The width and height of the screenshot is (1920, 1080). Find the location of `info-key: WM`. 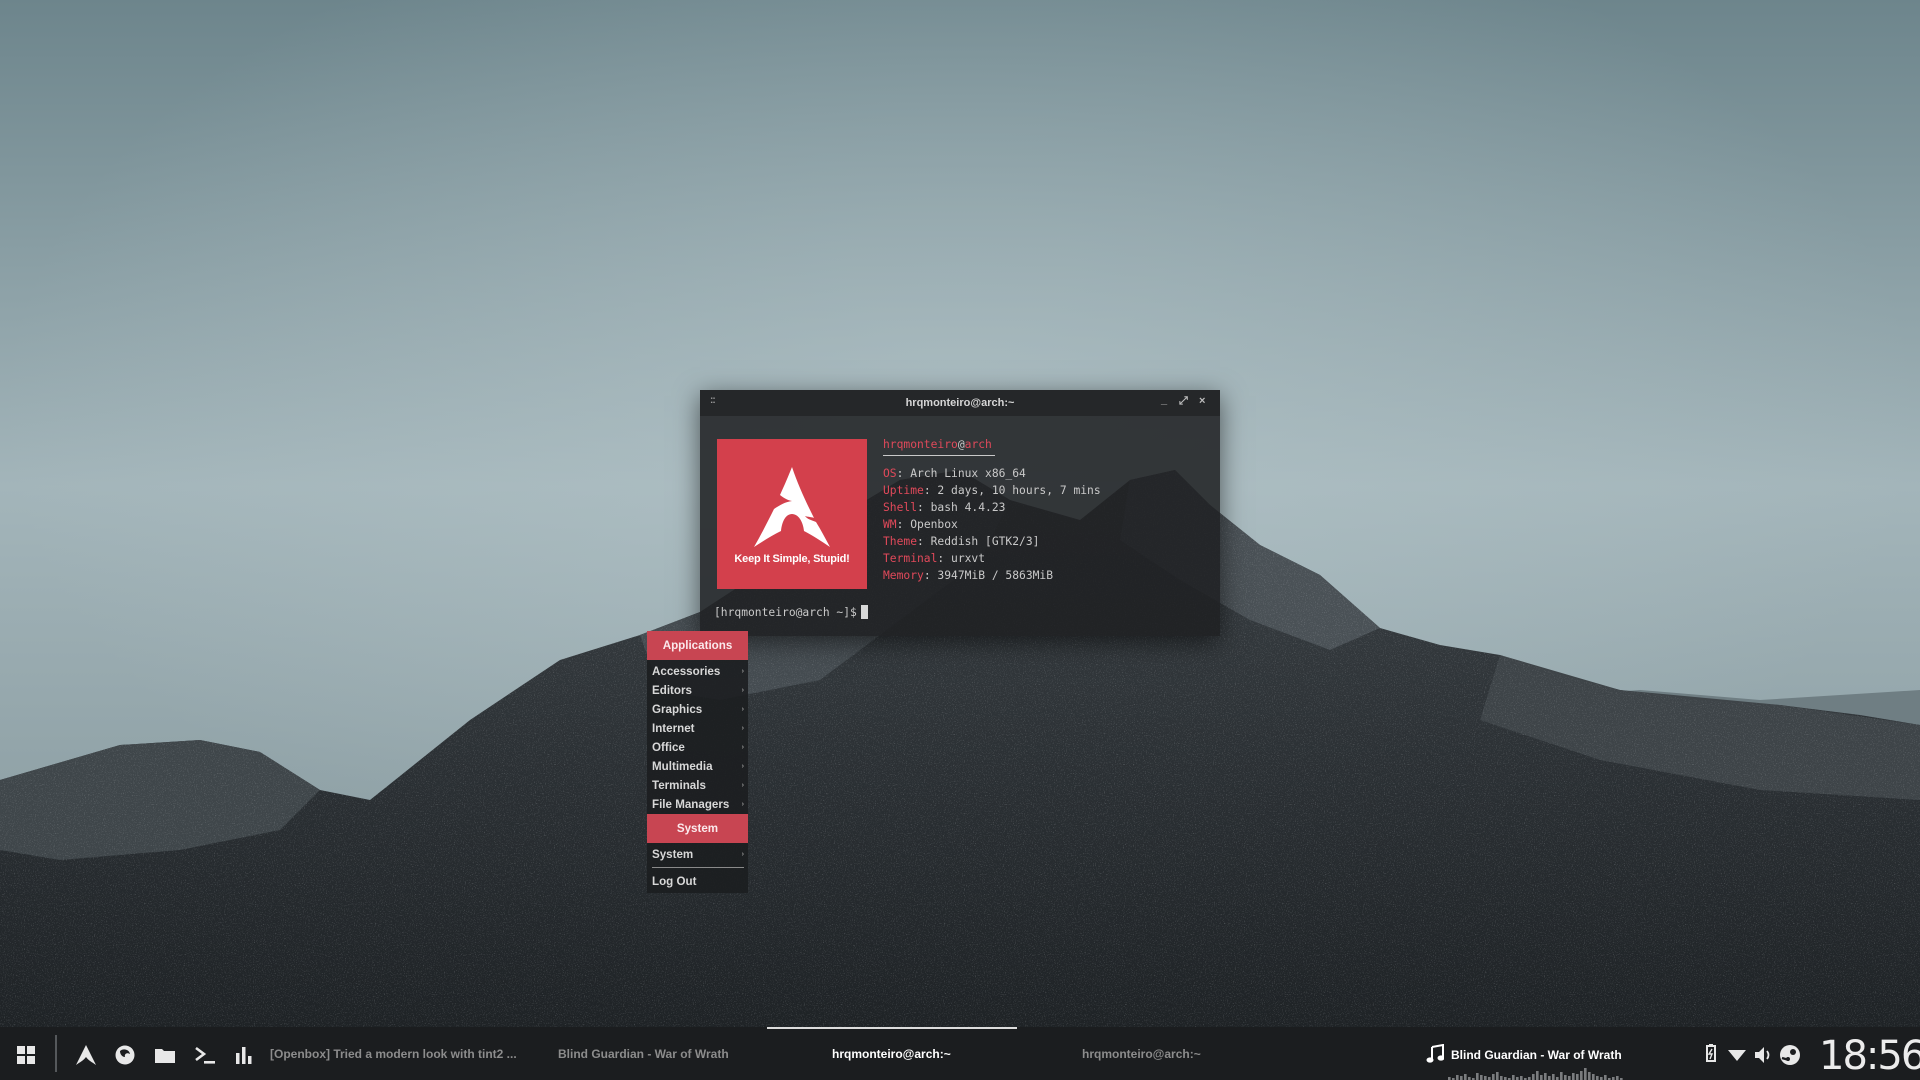

info-key: WM is located at coordinates (890, 524).